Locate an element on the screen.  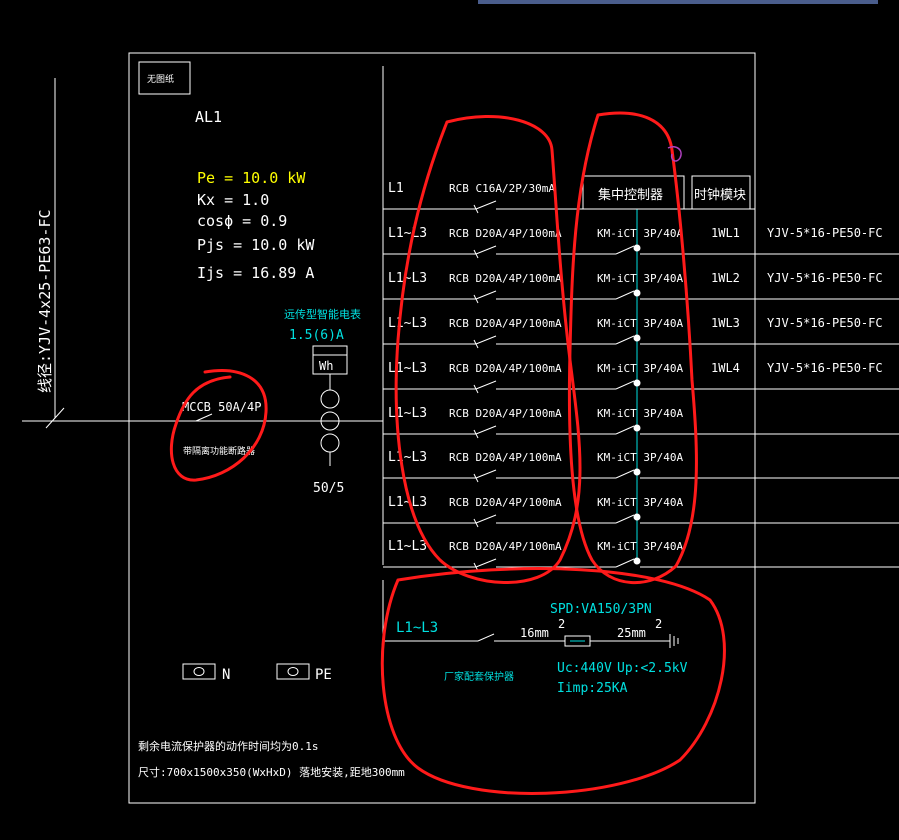
markup-contactor-column is located at coordinates (632, 348).